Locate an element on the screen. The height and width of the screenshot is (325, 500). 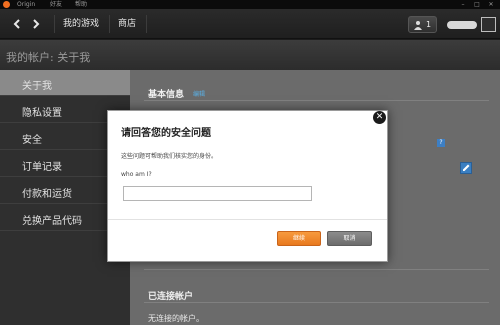
window-controls: – □ ✕ is located at coordinates (477, 4).